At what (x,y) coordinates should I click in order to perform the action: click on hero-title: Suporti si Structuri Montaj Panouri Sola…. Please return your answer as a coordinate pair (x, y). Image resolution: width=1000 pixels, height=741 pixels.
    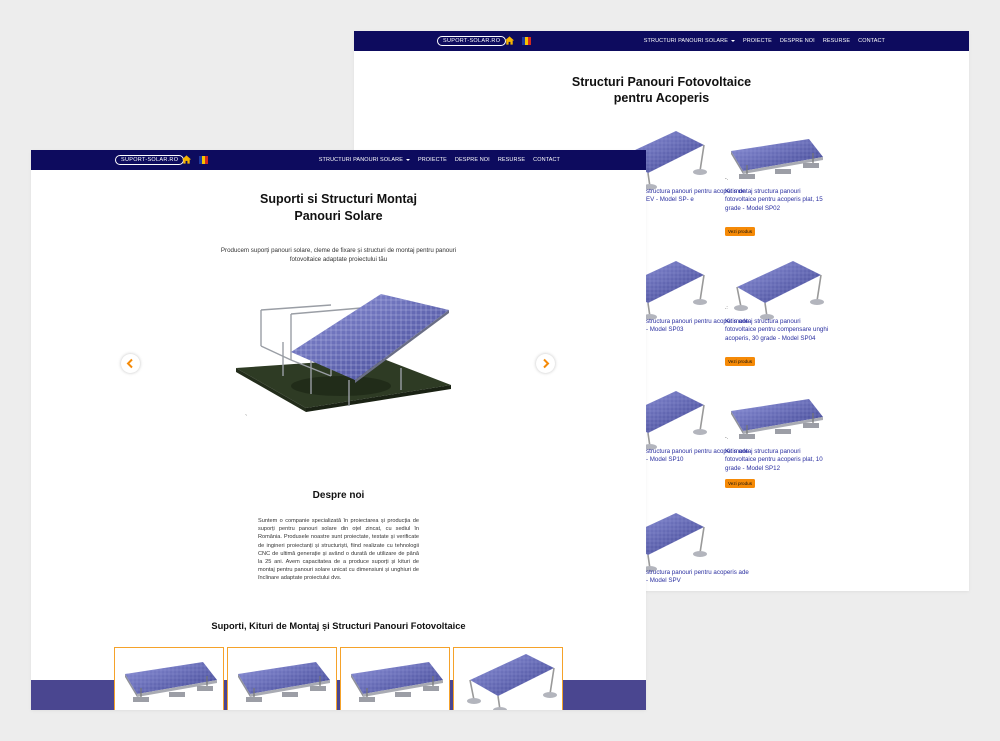
    Looking at the image, I should click on (338, 207).